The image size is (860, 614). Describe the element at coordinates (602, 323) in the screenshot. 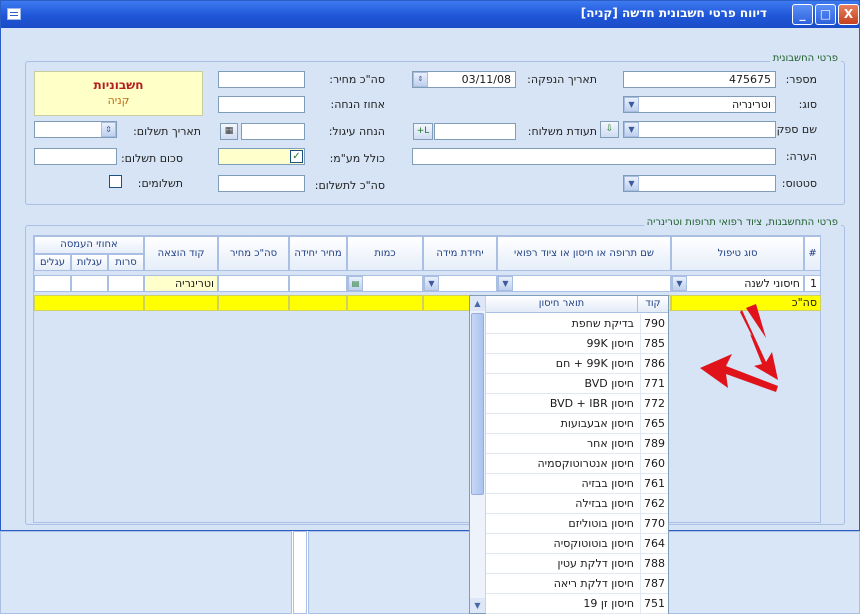

I see `option-desc: בדיקת שחפת` at that location.